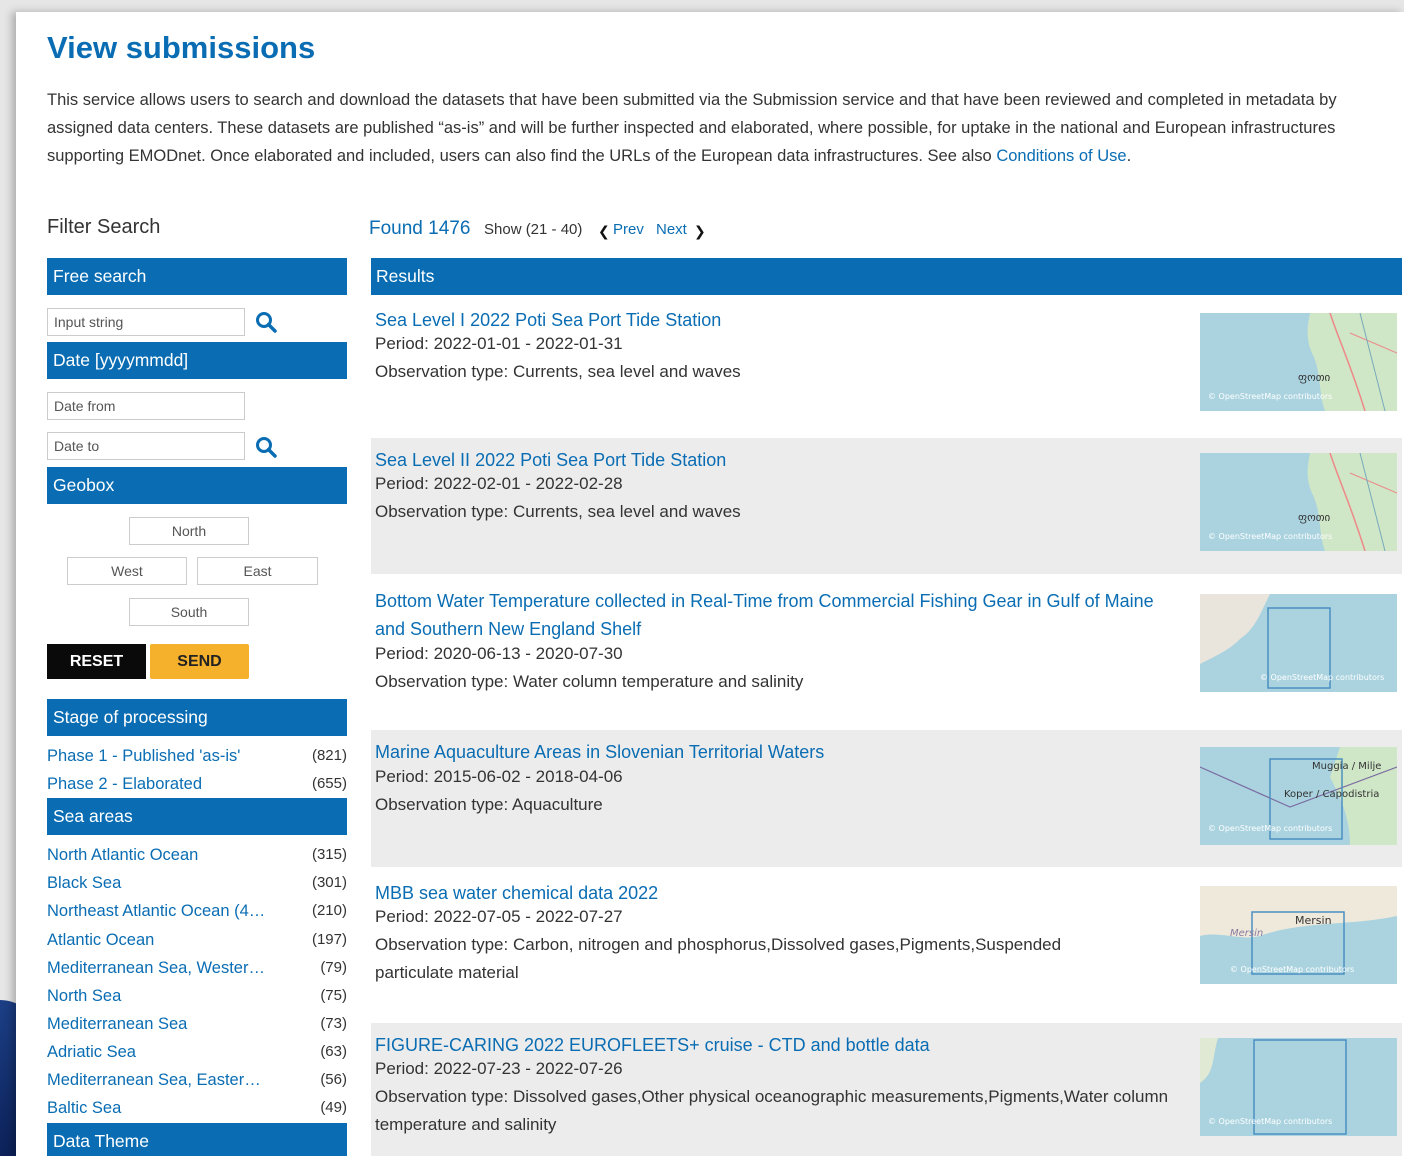 This screenshot has width=1404, height=1156. I want to click on facet-count: (79), so click(333, 967).